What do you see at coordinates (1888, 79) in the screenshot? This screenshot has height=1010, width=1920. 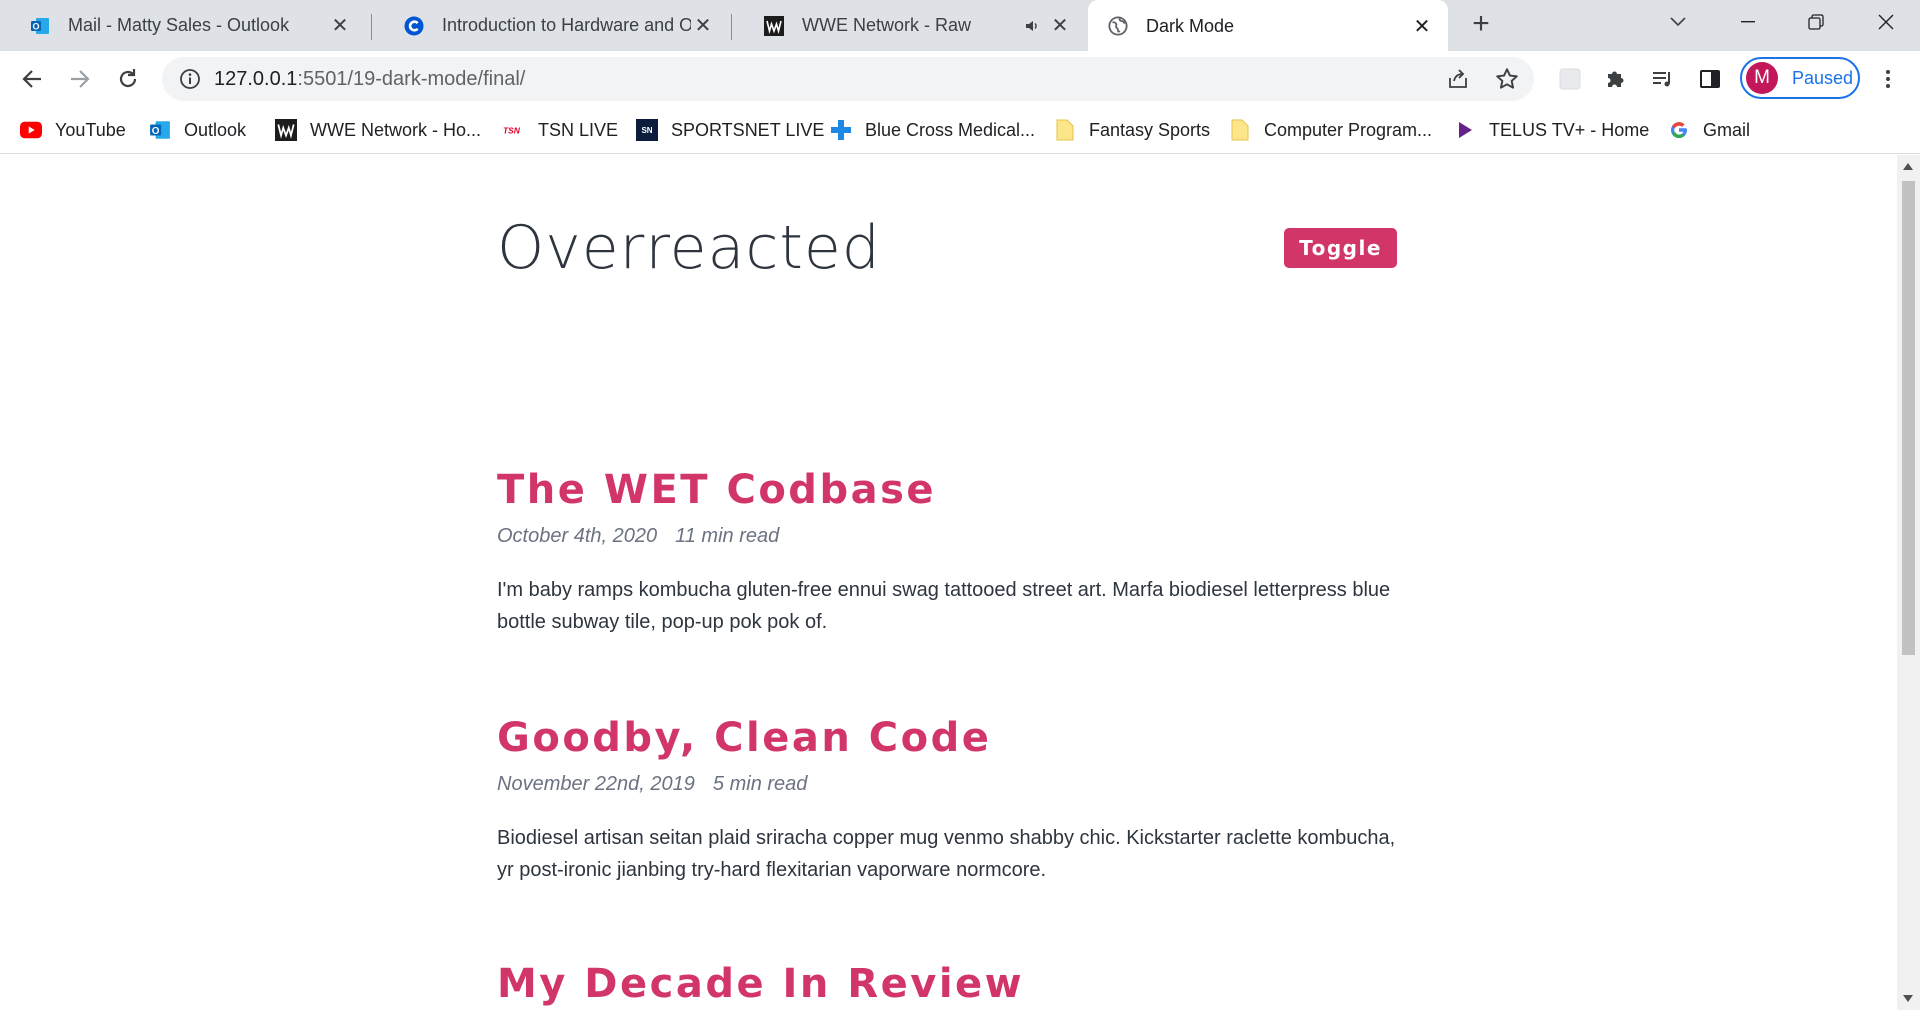 I see `menu-kebab-icon` at bounding box center [1888, 79].